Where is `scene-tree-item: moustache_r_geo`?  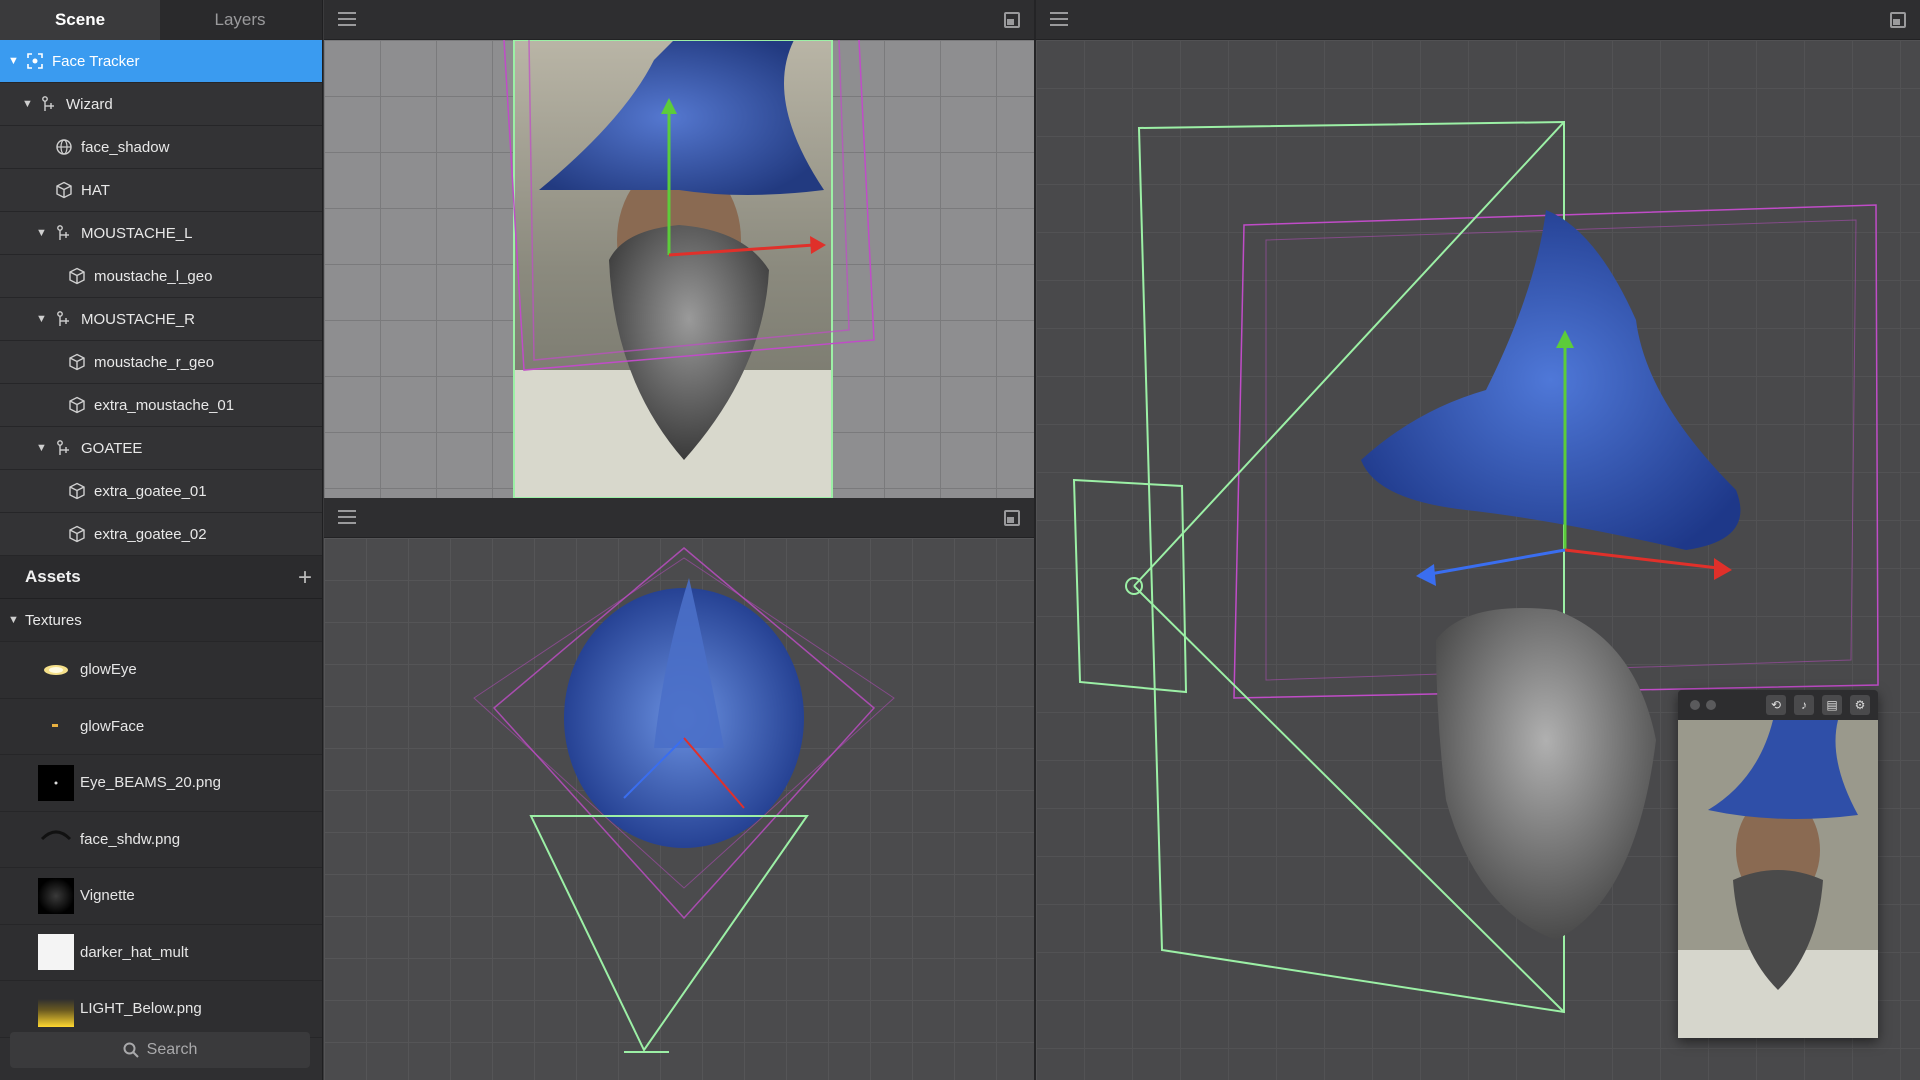
scene-tree-item: moustache_r_geo is located at coordinates (161, 362).